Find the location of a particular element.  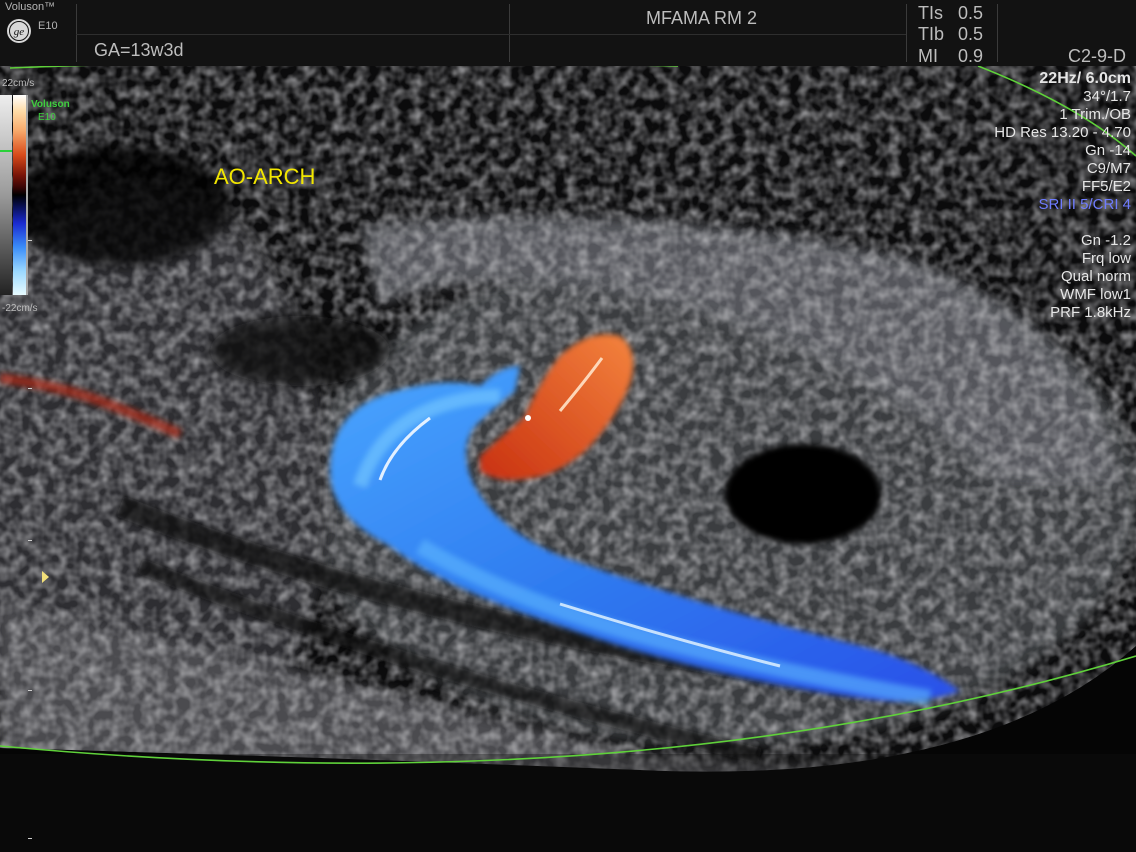

svg-text: ge is located at coordinates (19, 32).